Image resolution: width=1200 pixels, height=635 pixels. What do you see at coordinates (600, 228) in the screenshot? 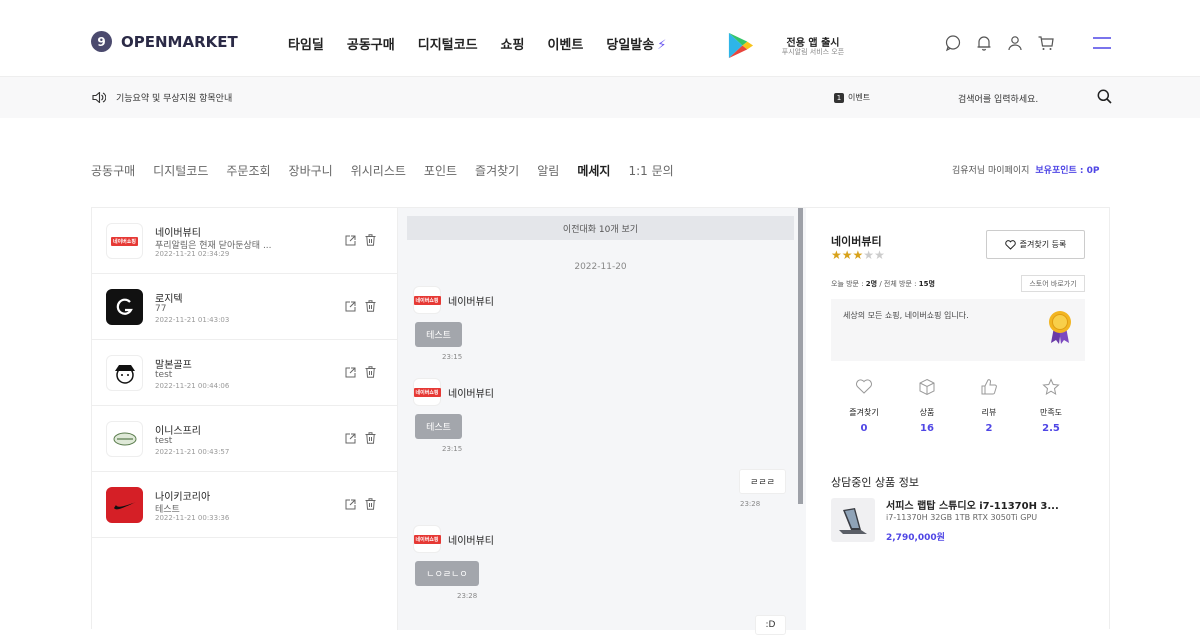
I see `load-previous-button: 이전대화 10개 보기` at bounding box center [600, 228].